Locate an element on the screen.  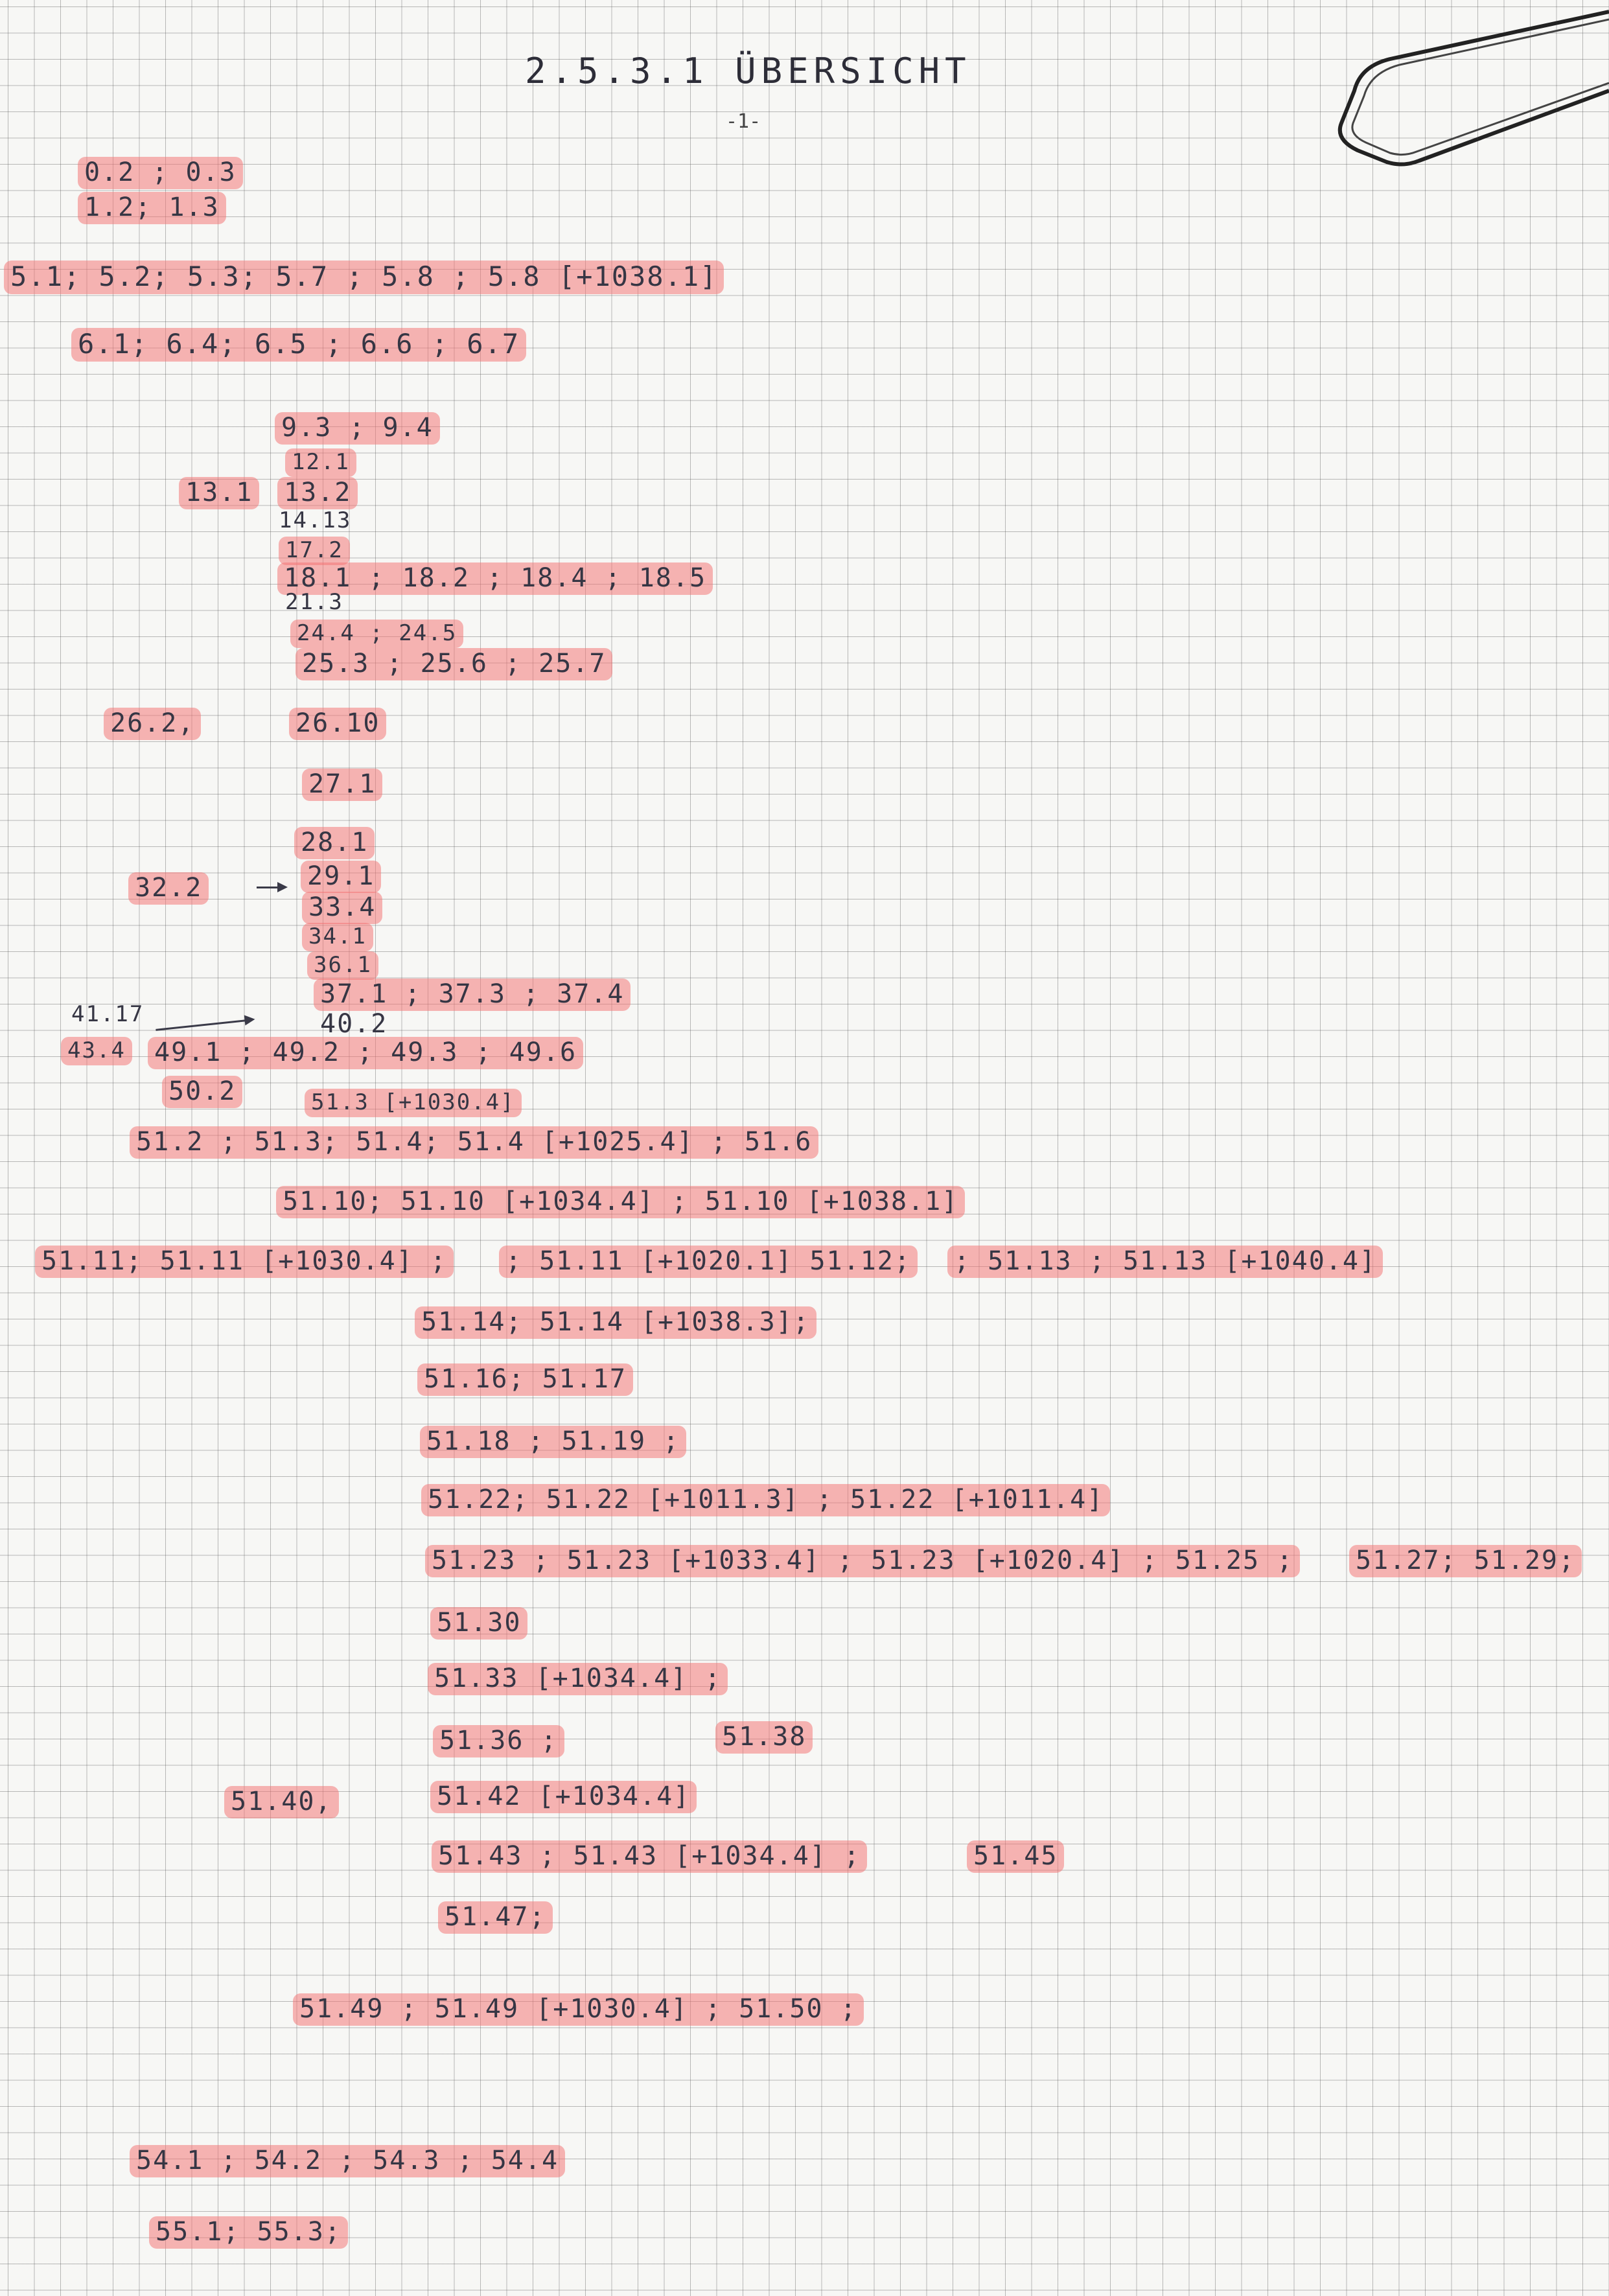
entry-36-1: 36.1 is located at coordinates (342, 965).